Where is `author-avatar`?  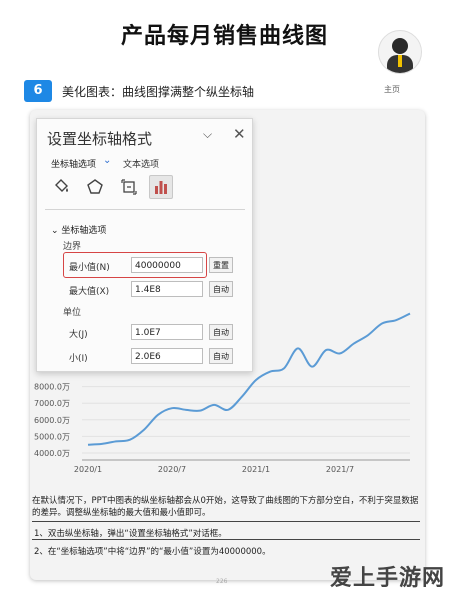
author-avatar is located at coordinates (400, 52).